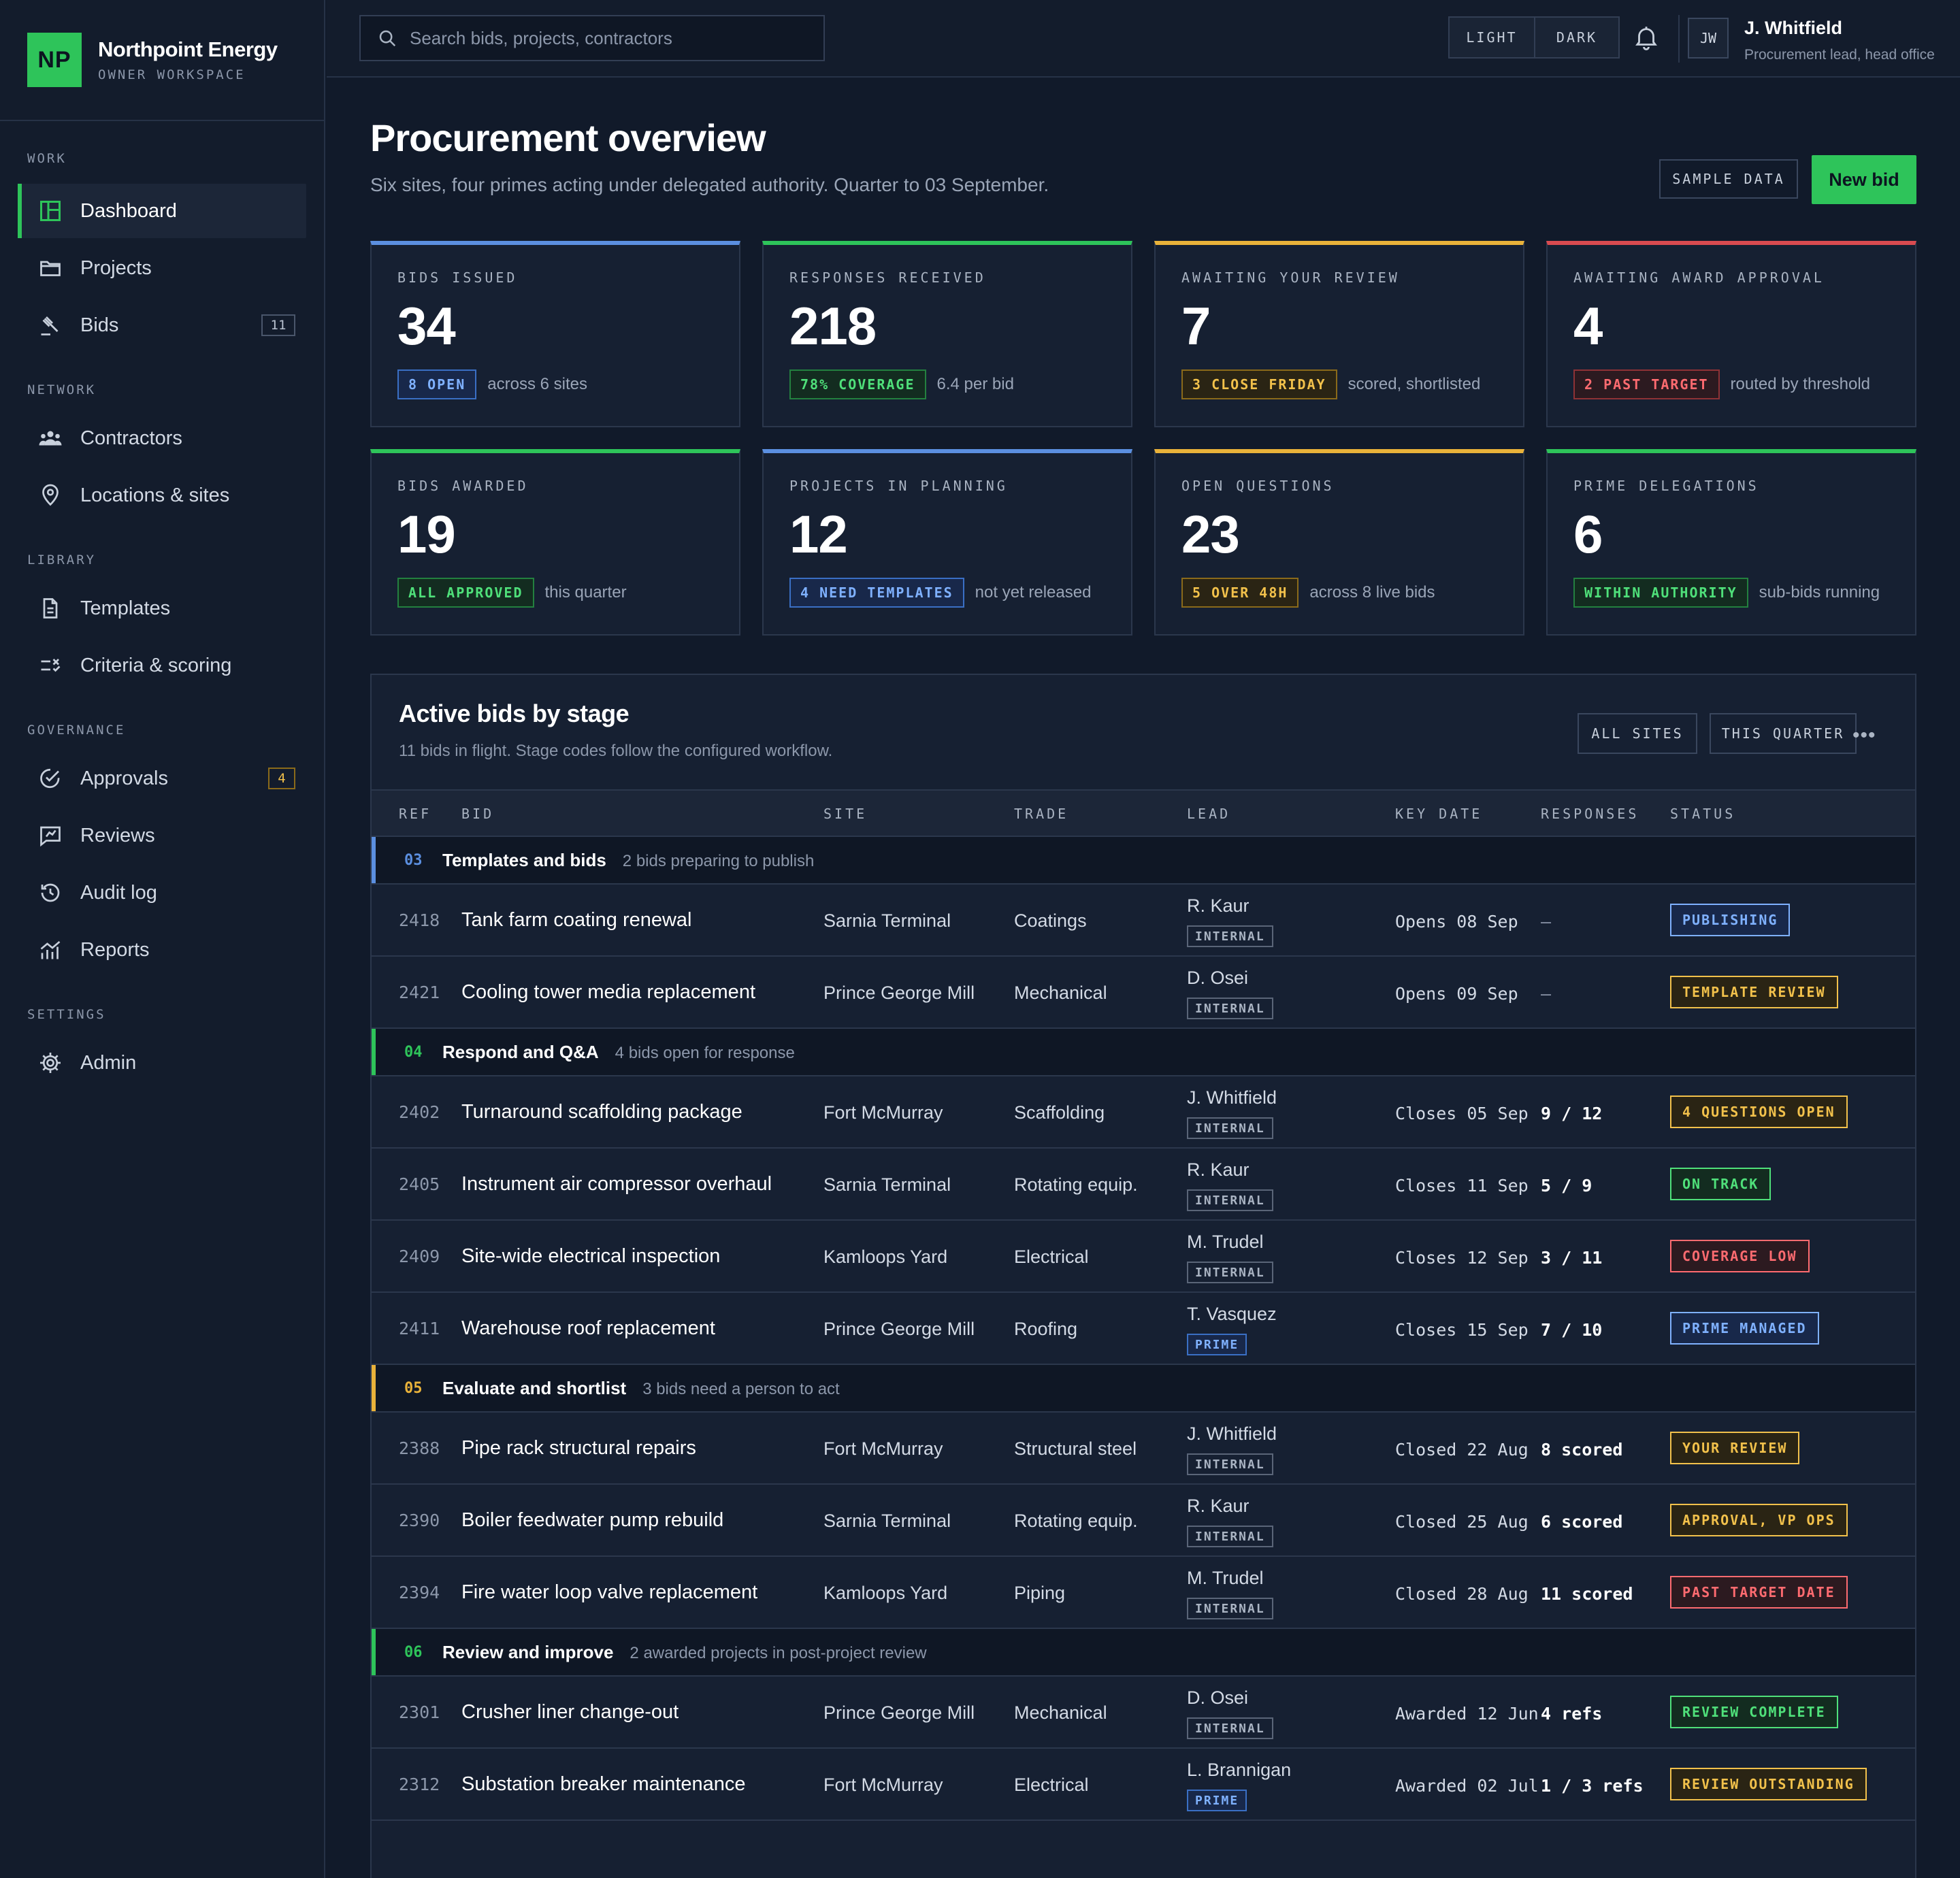 The image size is (1960, 1878). I want to click on kpi-label: BIDS ISSUED, so click(458, 277).